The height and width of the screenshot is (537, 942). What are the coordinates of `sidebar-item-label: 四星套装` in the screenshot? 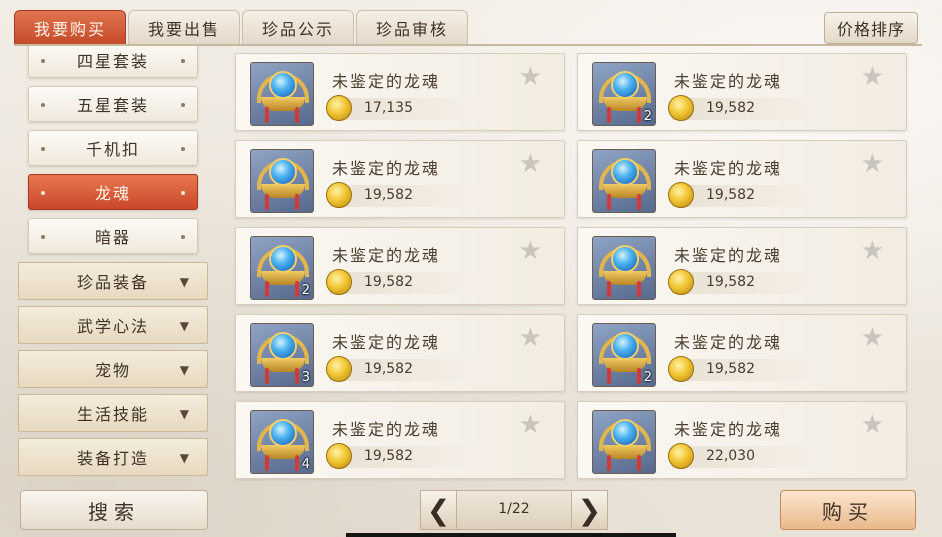 It's located at (112, 61).